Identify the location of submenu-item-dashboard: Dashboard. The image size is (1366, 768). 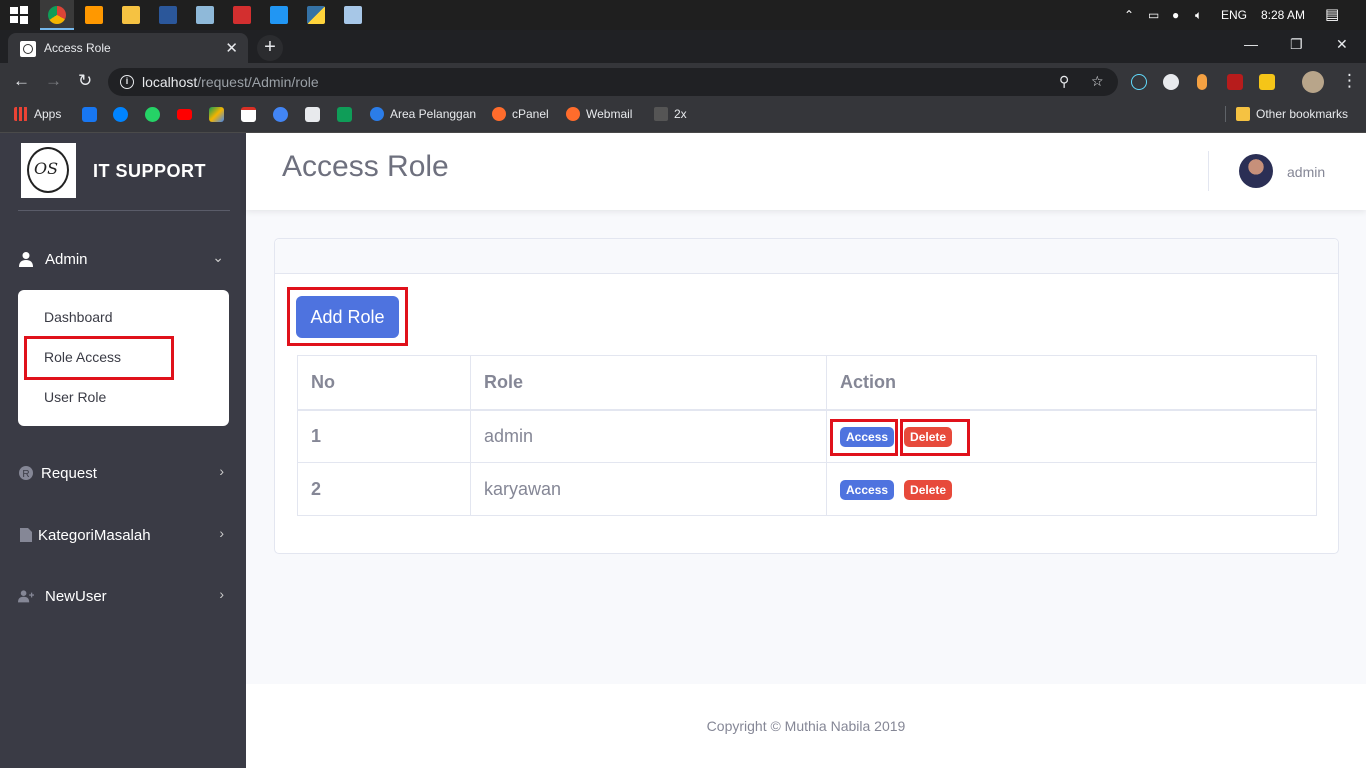
(78, 317).